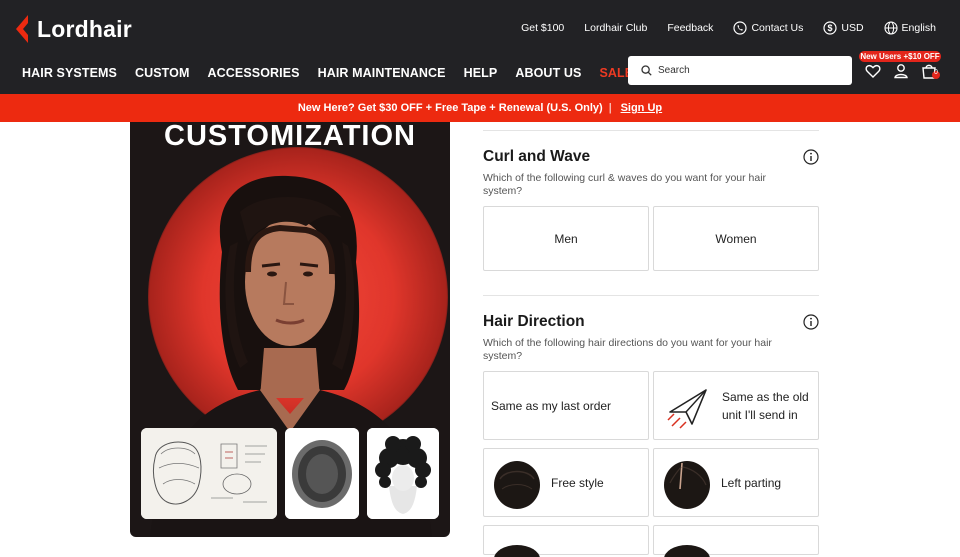  I want to click on hair-base-thumbnail, so click(322, 473).